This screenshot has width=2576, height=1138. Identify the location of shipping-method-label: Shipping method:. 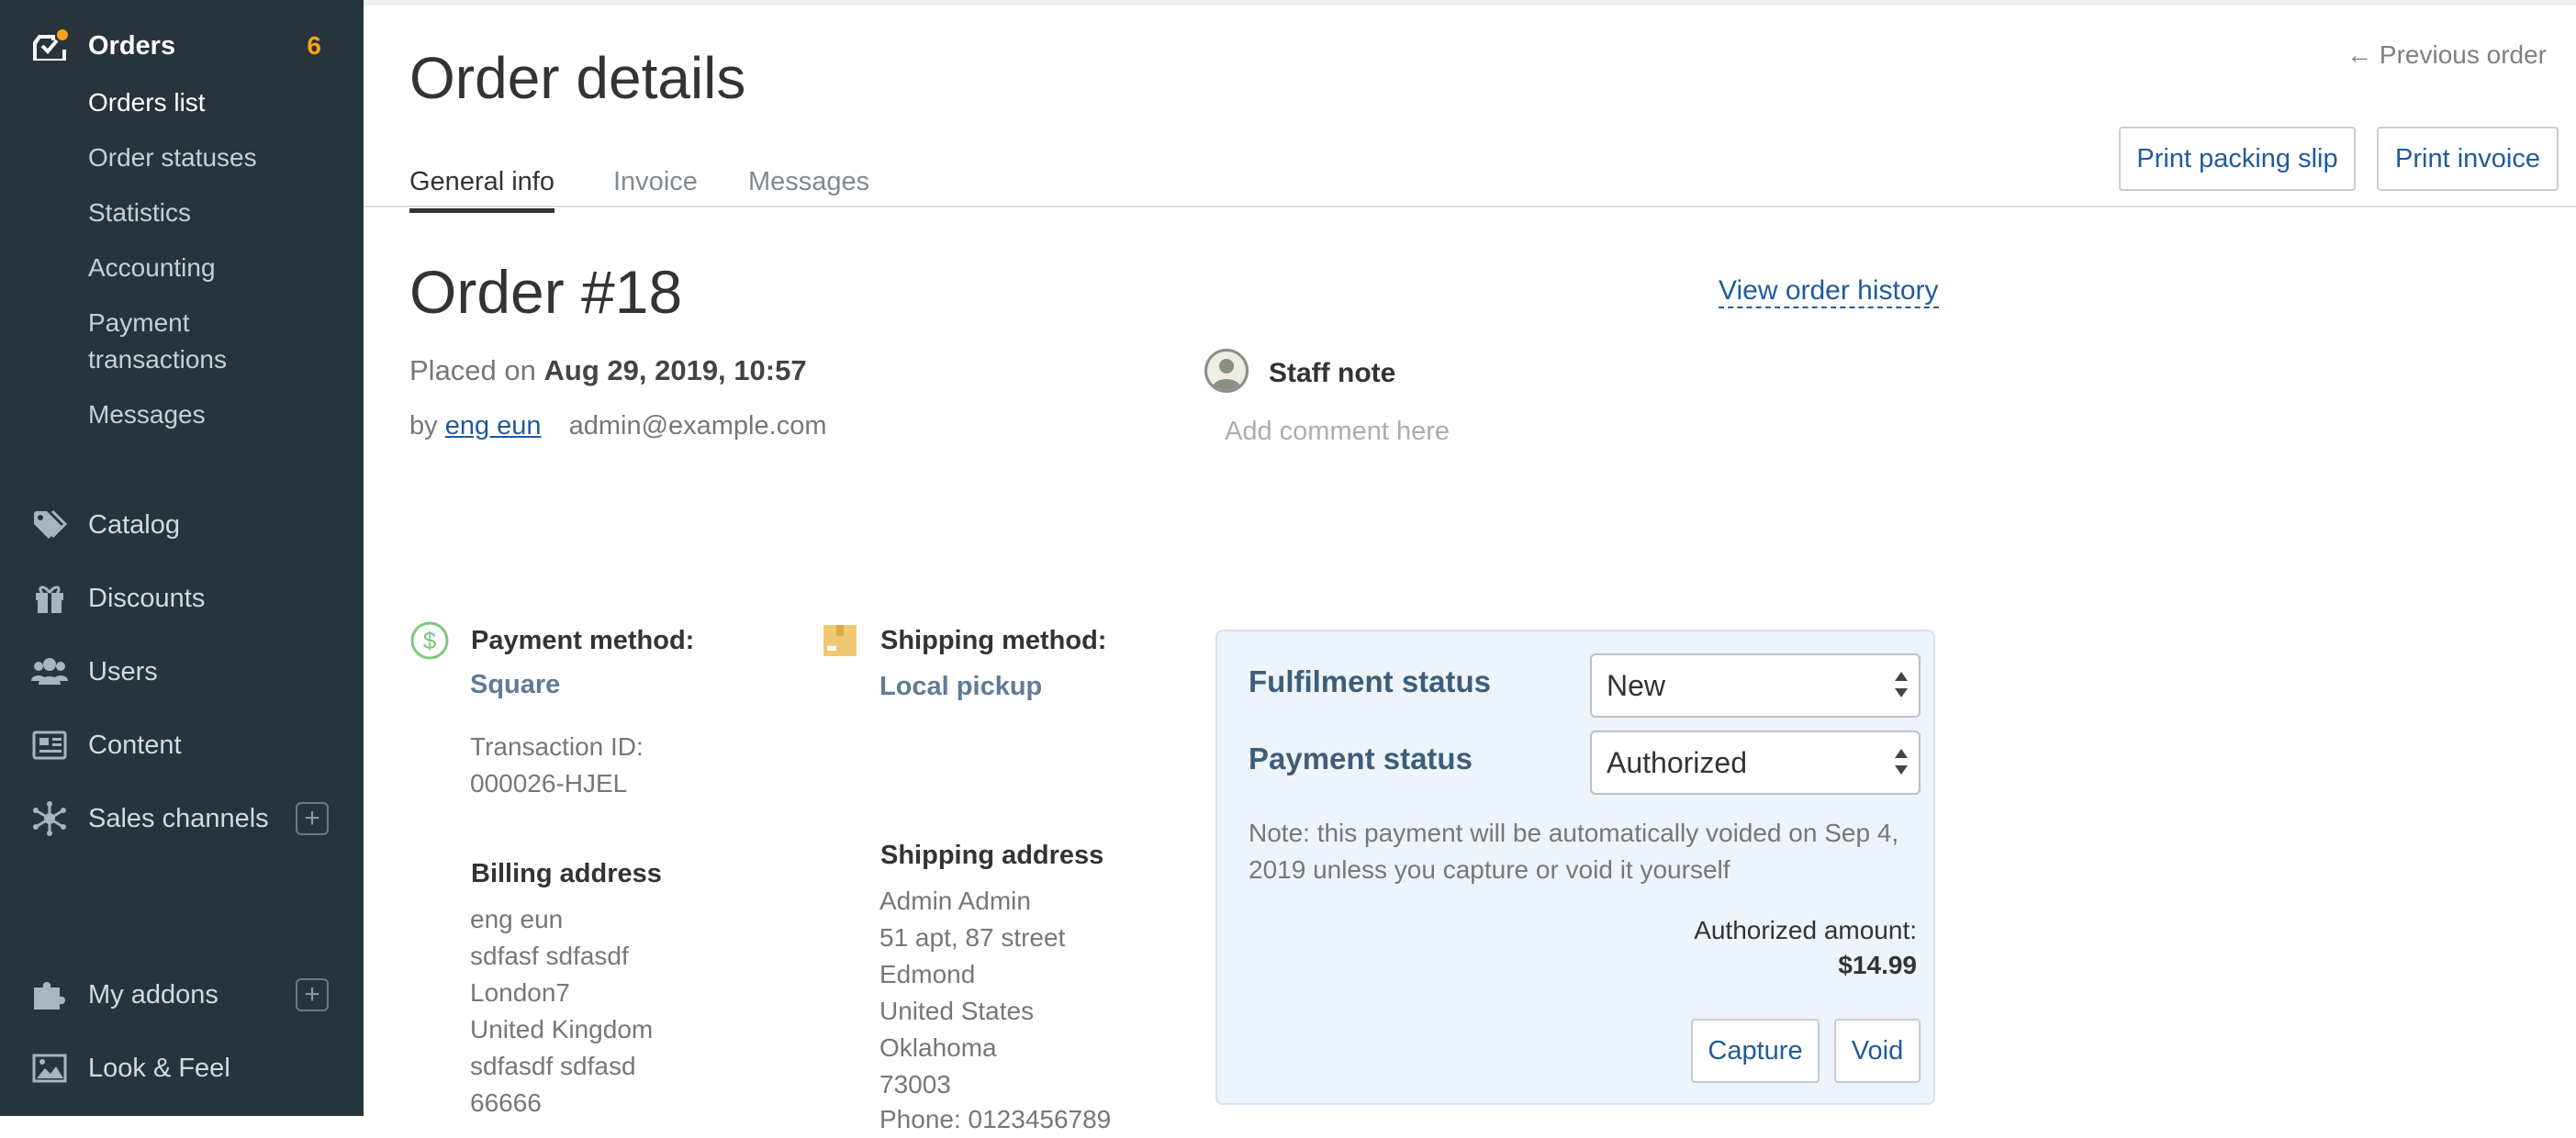
(993, 640).